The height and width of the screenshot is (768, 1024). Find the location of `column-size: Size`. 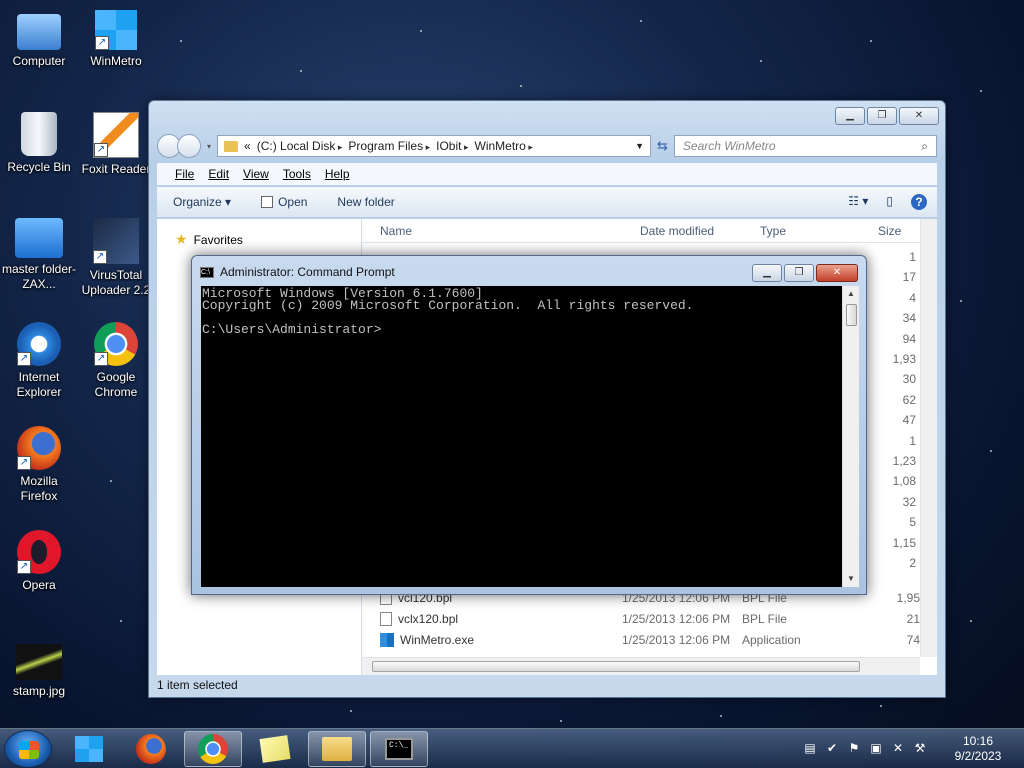

column-size: Size is located at coordinates (890, 231).